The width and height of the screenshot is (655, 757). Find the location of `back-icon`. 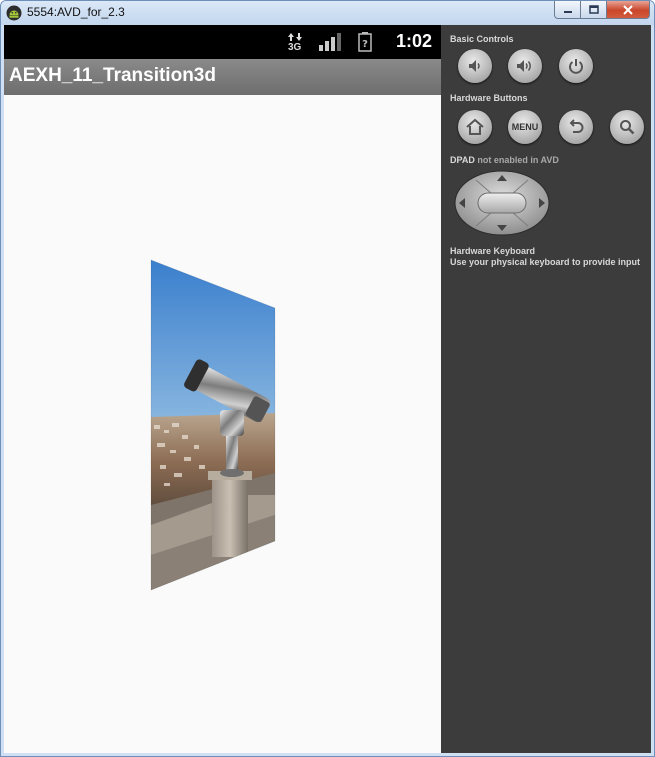

back-icon is located at coordinates (576, 126).